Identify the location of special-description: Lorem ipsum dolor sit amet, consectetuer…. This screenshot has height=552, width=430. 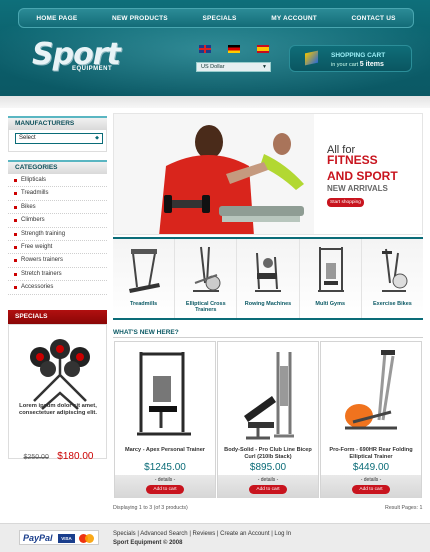
(58, 410).